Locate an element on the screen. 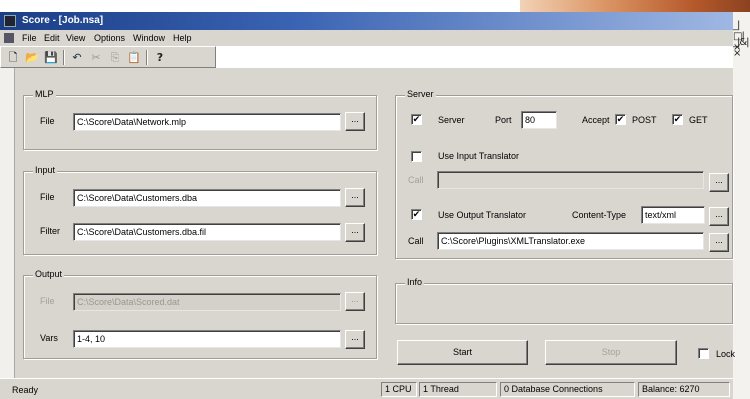  left-pane-edge is located at coordinates (7, 223).